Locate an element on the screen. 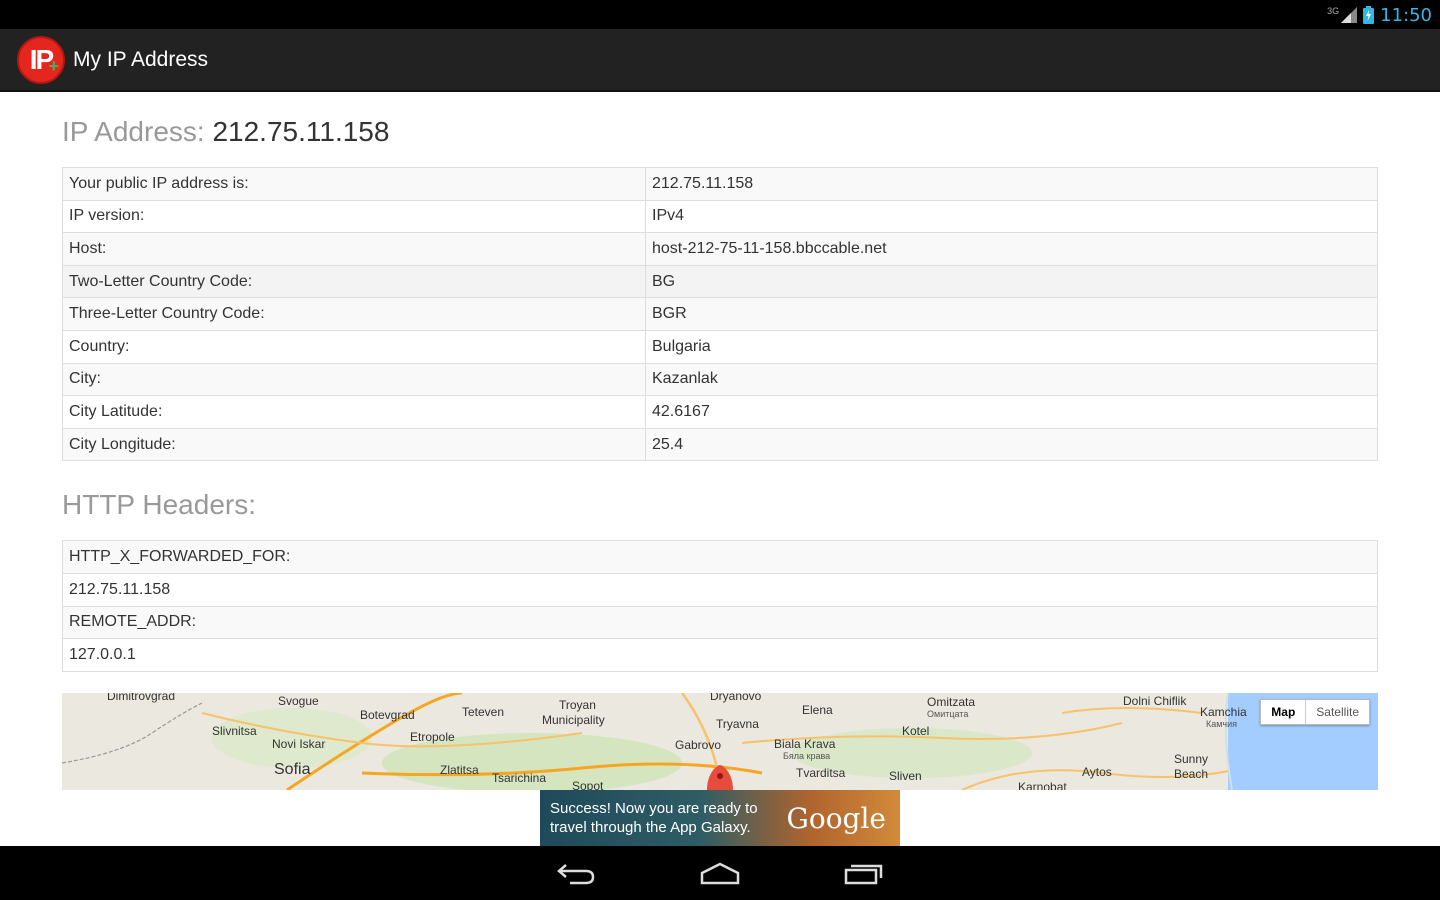  home-button is located at coordinates (720, 873).